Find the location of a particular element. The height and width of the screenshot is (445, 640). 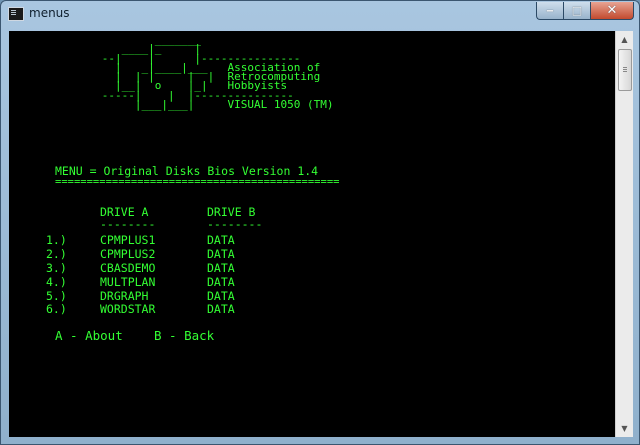

menu-item-number: 4.) is located at coordinates (56, 282).